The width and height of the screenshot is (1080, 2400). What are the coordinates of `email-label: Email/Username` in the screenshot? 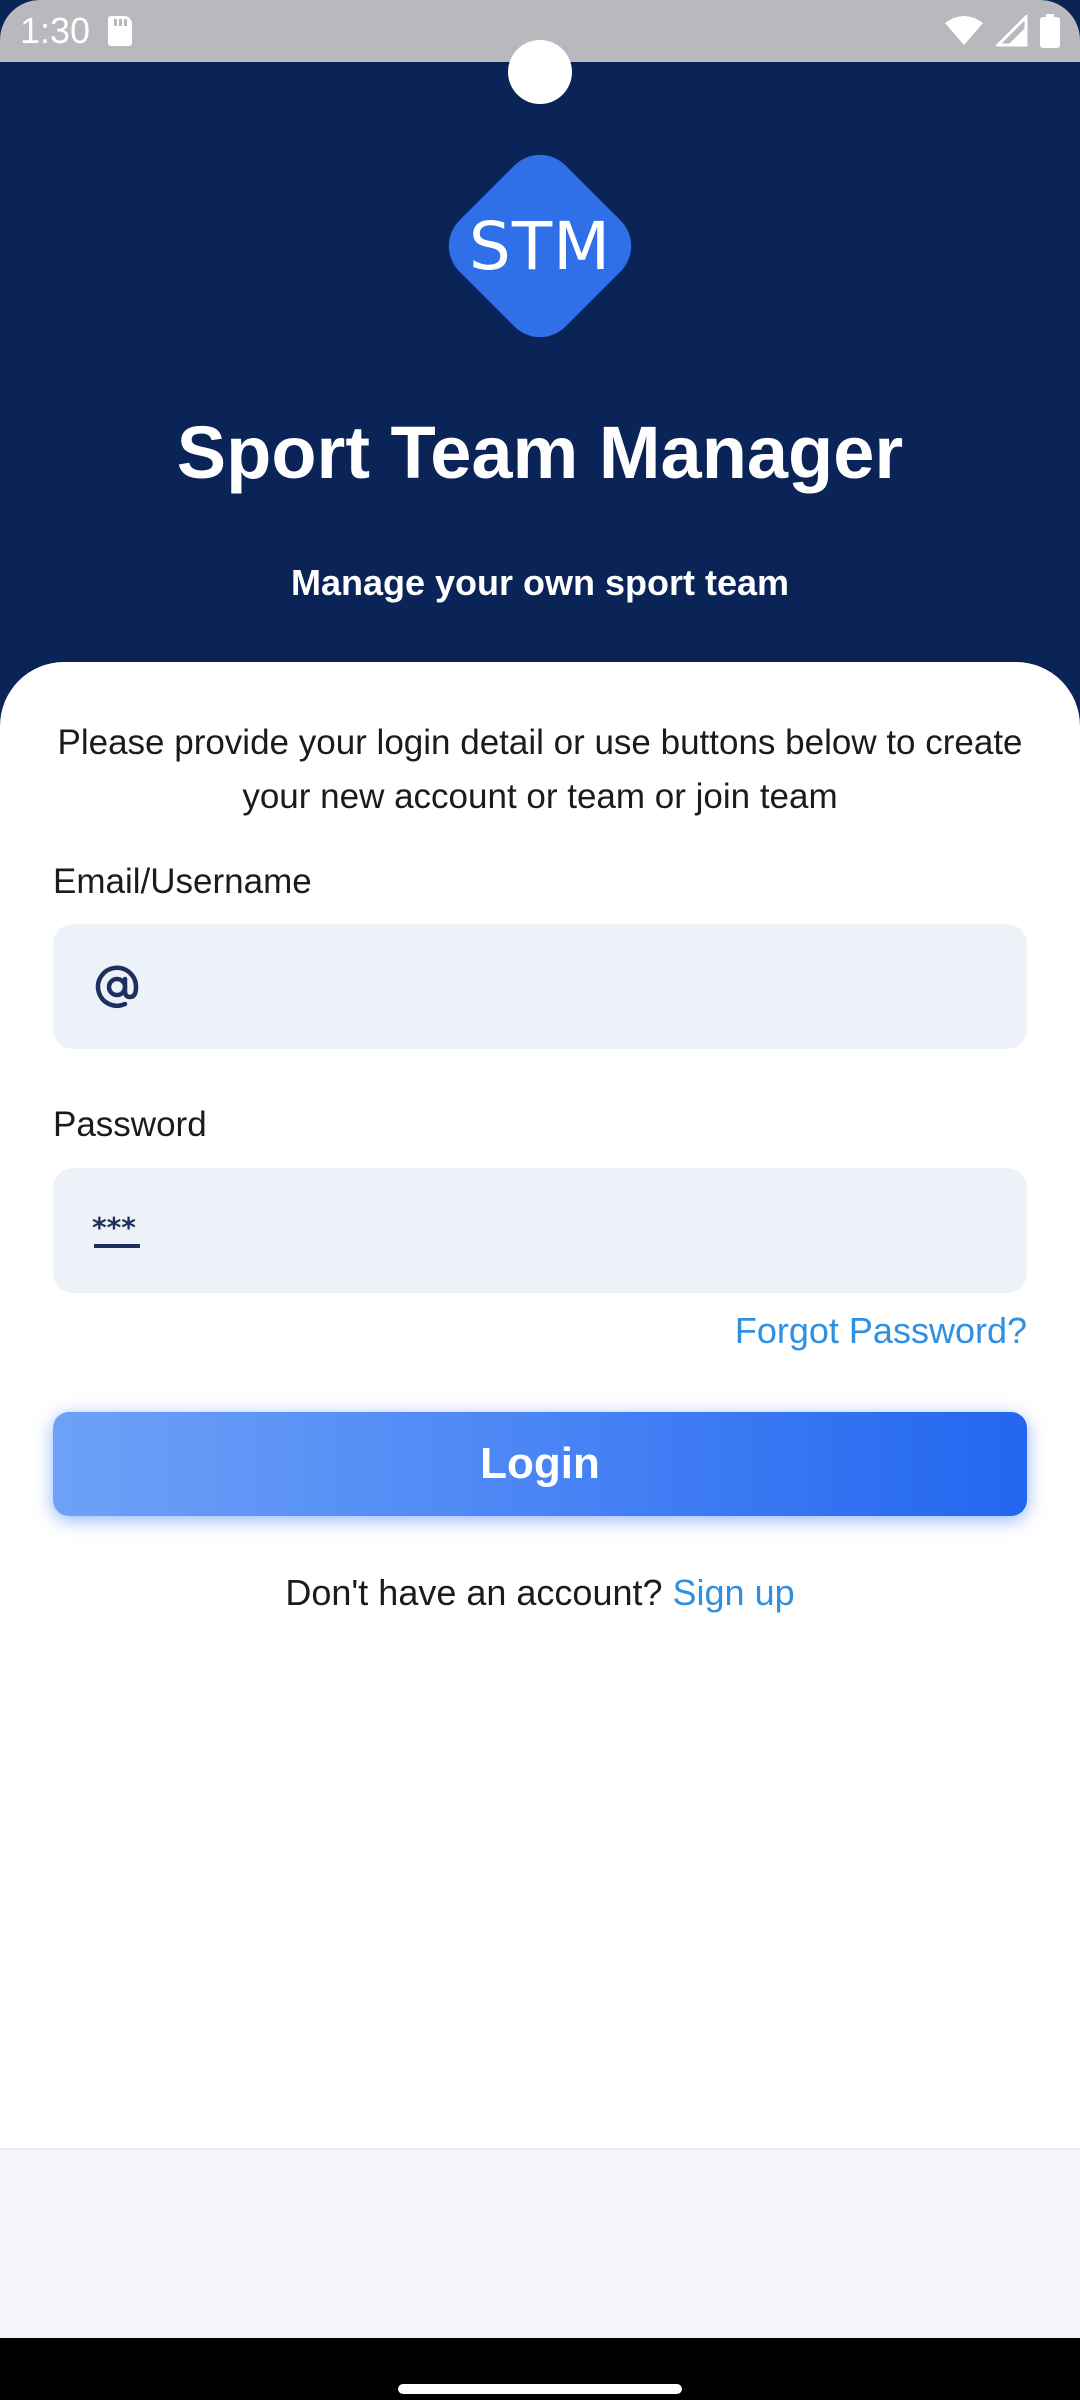 It's located at (182, 881).